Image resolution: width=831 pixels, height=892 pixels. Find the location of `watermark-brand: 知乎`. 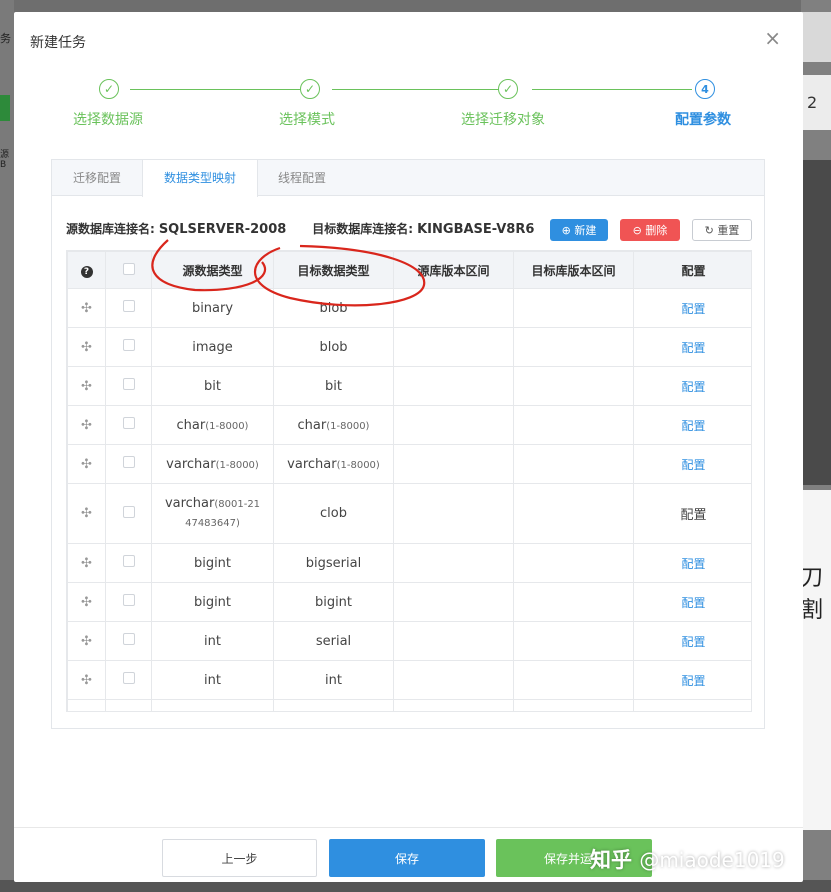

watermark-brand: 知乎 is located at coordinates (611, 860).